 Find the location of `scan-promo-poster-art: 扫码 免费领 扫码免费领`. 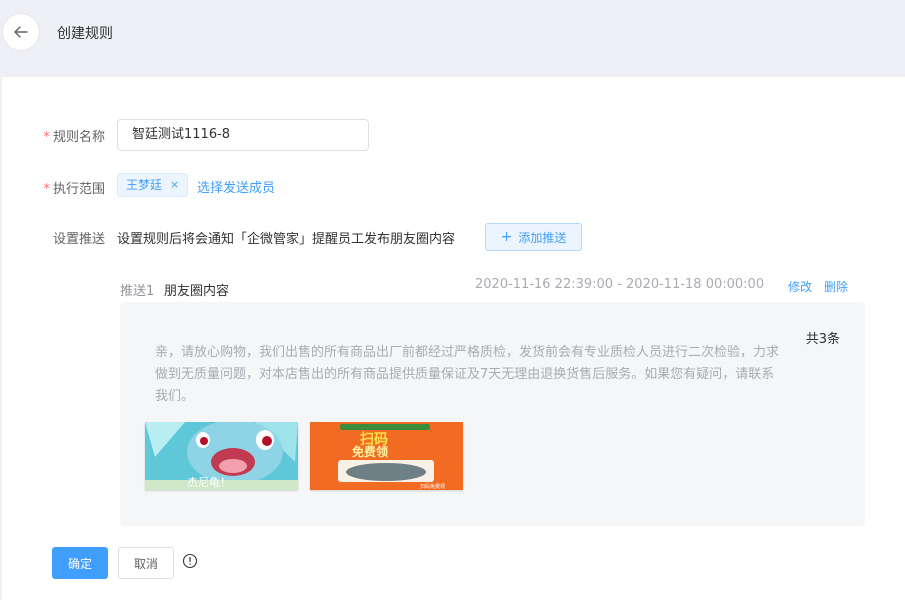

scan-promo-poster-art: 扫码 免费领 扫码免费领 is located at coordinates (386, 456).